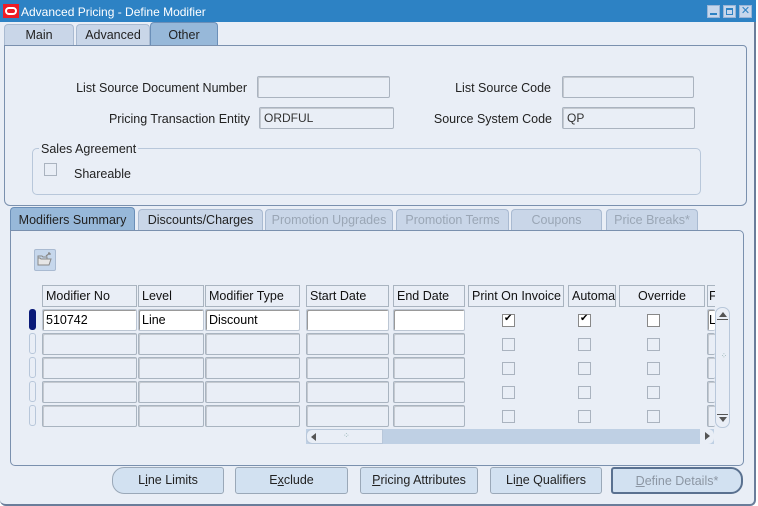 Image resolution: width=758 pixels, height=506 pixels. What do you see at coordinates (662, 296) in the screenshot?
I see `col-header-override: Override` at bounding box center [662, 296].